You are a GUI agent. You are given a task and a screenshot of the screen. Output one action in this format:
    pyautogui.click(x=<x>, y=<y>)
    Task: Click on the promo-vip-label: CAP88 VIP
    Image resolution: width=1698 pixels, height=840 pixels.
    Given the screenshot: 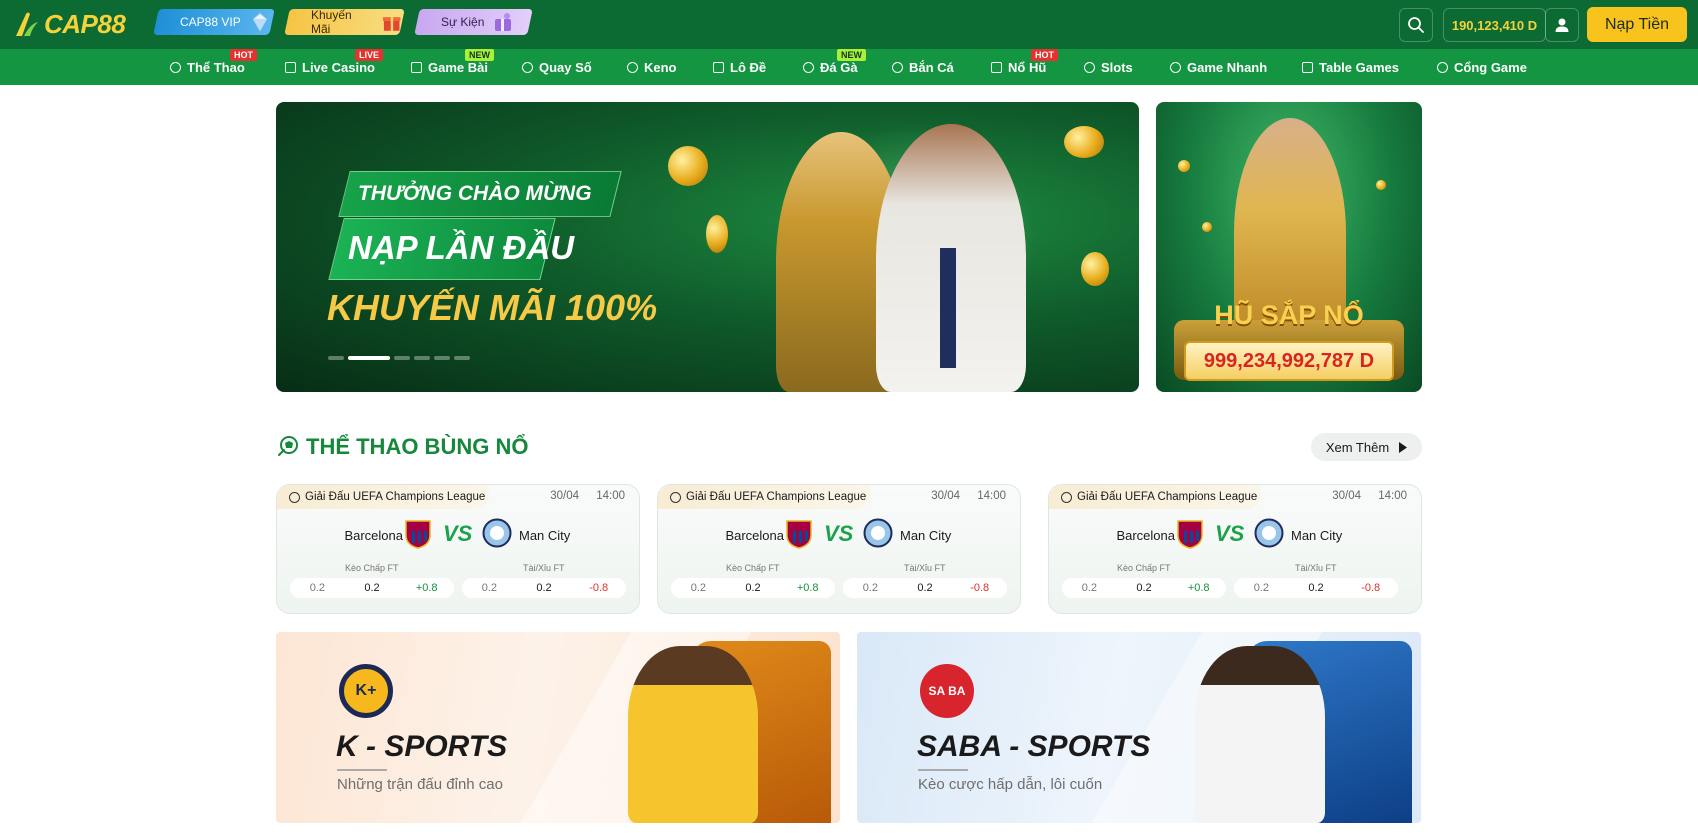 What is the action you would take?
    pyautogui.click(x=210, y=22)
    